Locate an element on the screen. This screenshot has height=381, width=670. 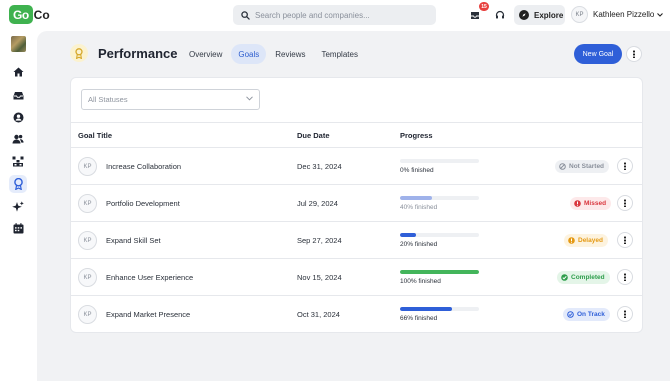
tab-overview: Overview is located at coordinates (205, 54).